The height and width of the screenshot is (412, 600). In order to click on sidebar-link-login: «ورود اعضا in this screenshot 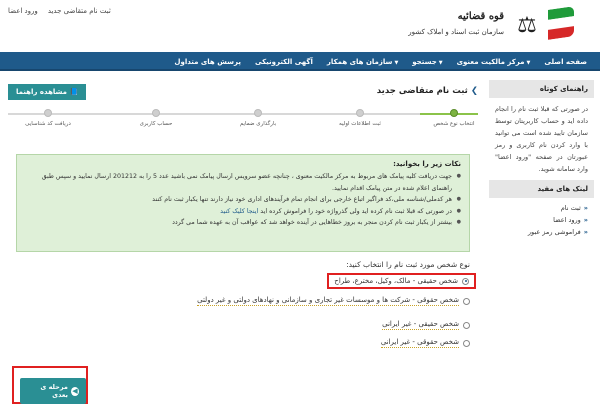, I will do `click(541, 220)`.